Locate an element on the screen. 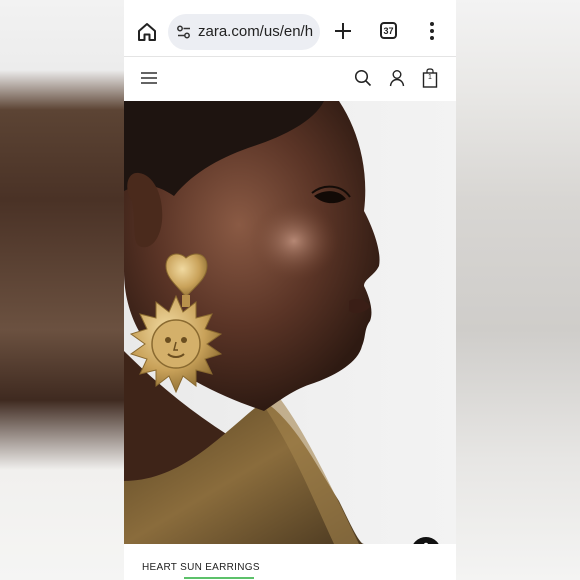 The height and width of the screenshot is (580, 580). tune-icon is located at coordinates (184, 32).